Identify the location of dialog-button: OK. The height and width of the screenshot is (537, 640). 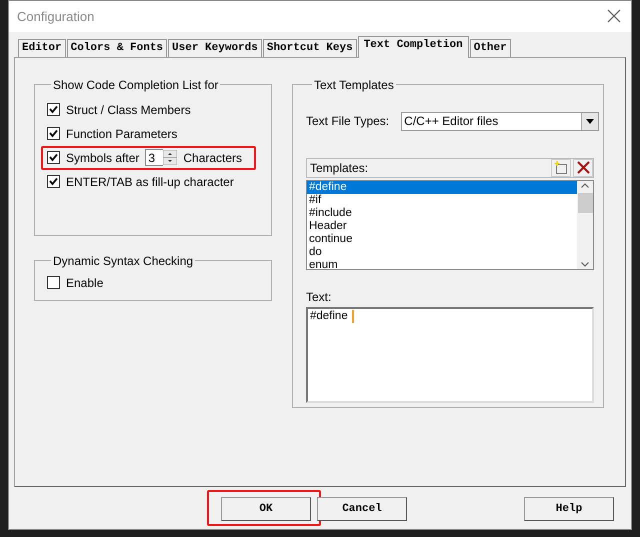
(266, 509).